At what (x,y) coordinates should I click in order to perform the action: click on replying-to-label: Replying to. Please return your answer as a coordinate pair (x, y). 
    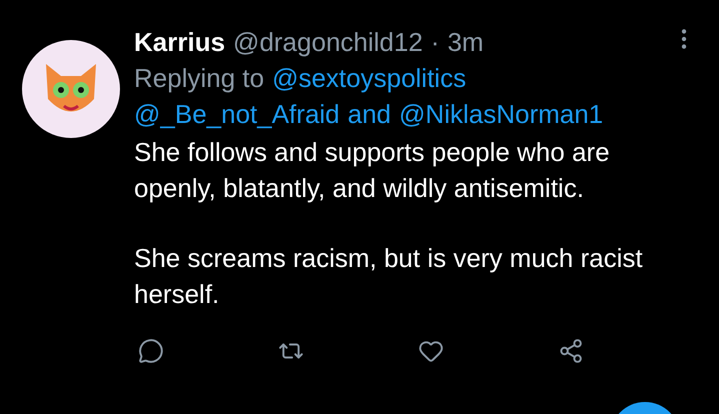
    Looking at the image, I should click on (199, 78).